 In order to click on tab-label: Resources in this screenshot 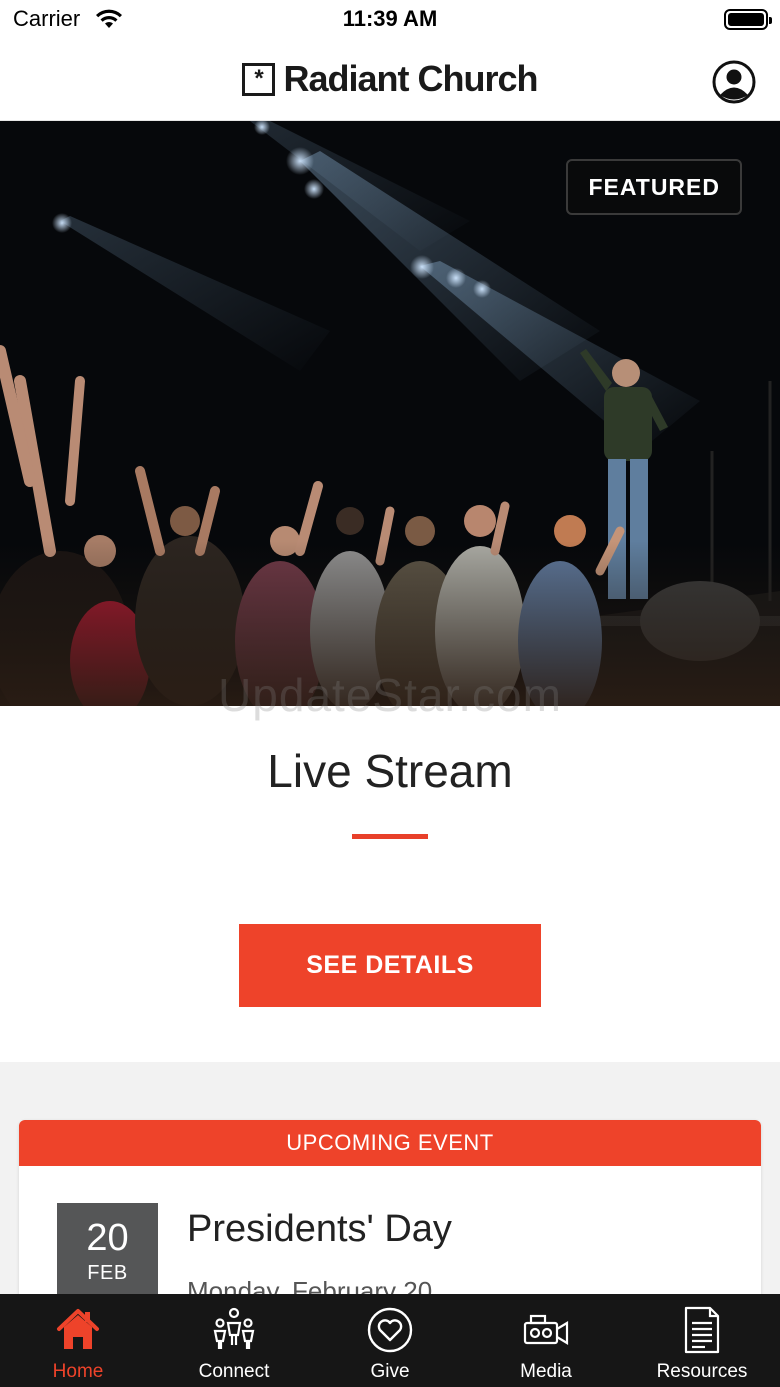, I will do `click(702, 1371)`.